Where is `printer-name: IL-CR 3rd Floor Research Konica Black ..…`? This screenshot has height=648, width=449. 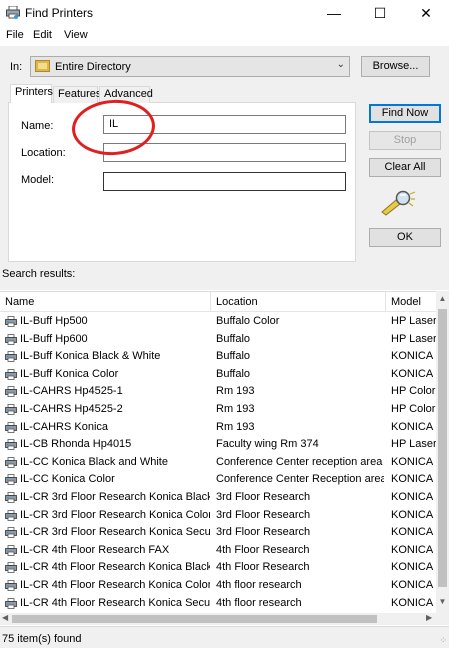
printer-name: IL-CR 3rd Floor Research Konica Black ..… is located at coordinates (115, 497).